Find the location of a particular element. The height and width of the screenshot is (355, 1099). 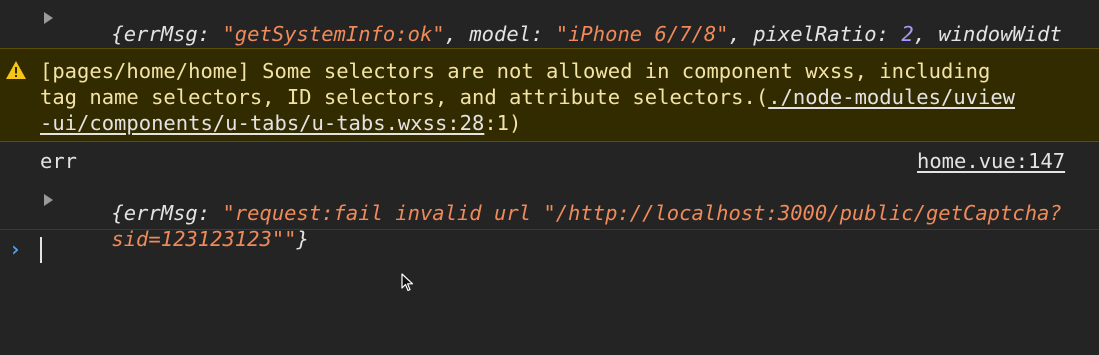

warning-text-line-3: -ui/components/u-tabs/u-tabs.wxss:28:1) is located at coordinates (281, 123).